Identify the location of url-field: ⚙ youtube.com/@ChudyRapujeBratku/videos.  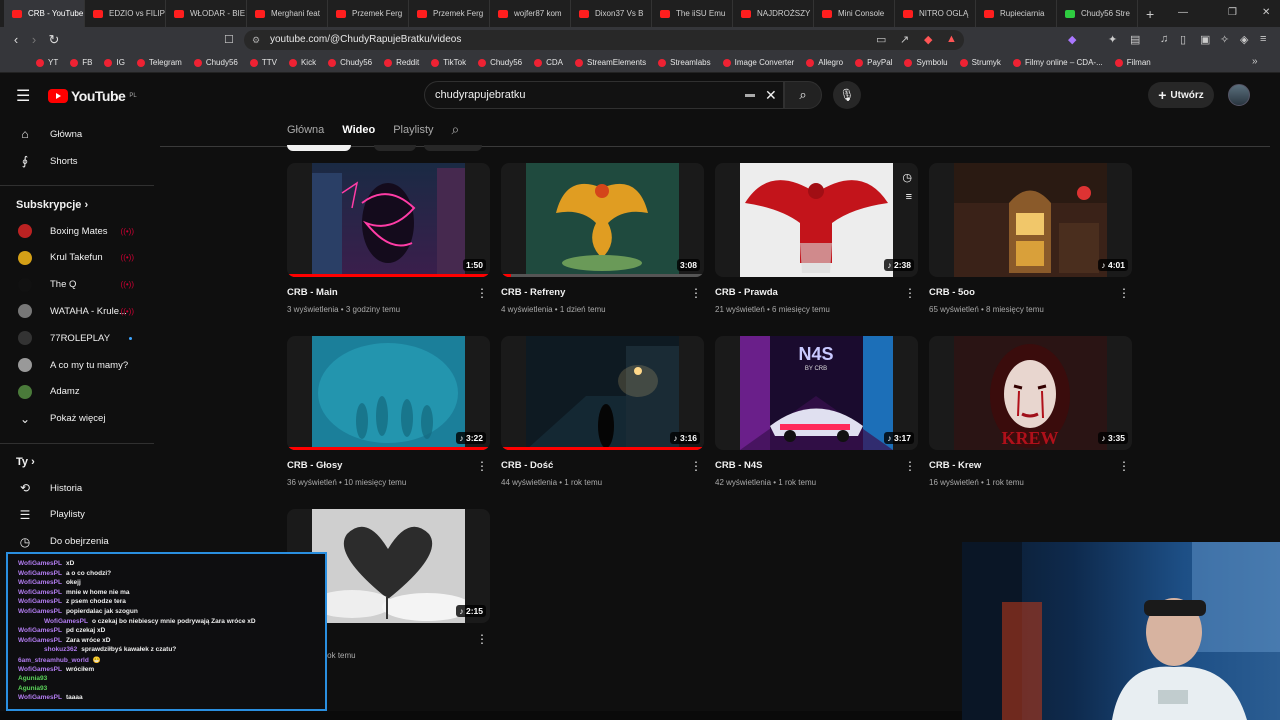
(604, 40).